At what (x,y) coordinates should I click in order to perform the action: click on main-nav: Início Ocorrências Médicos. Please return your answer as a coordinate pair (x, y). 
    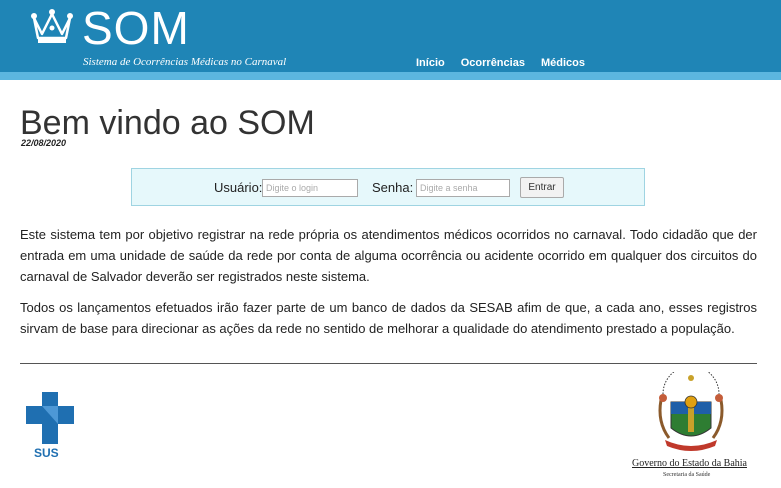
    Looking at the image, I should click on (500, 63).